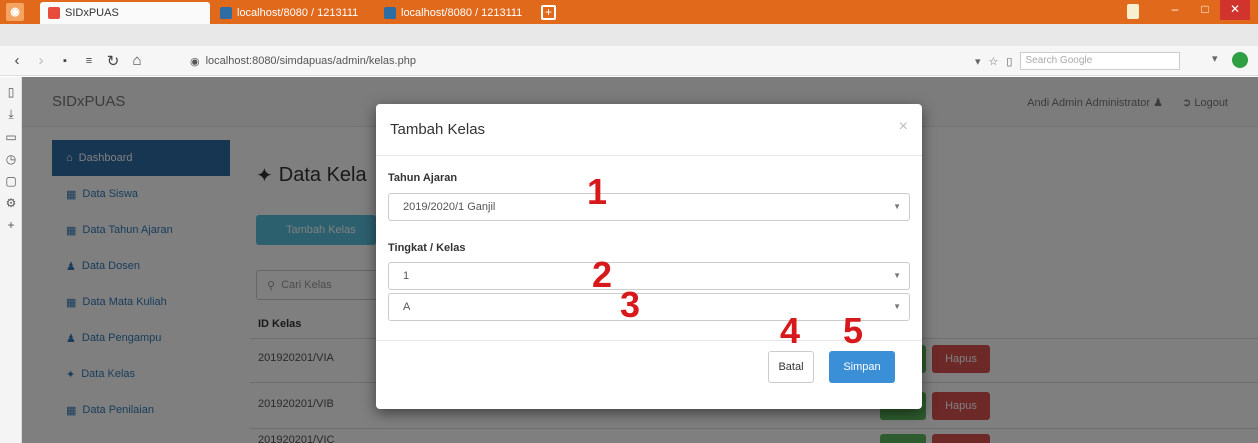  What do you see at coordinates (597, 191) in the screenshot?
I see `annotation-1: 1` at bounding box center [597, 191].